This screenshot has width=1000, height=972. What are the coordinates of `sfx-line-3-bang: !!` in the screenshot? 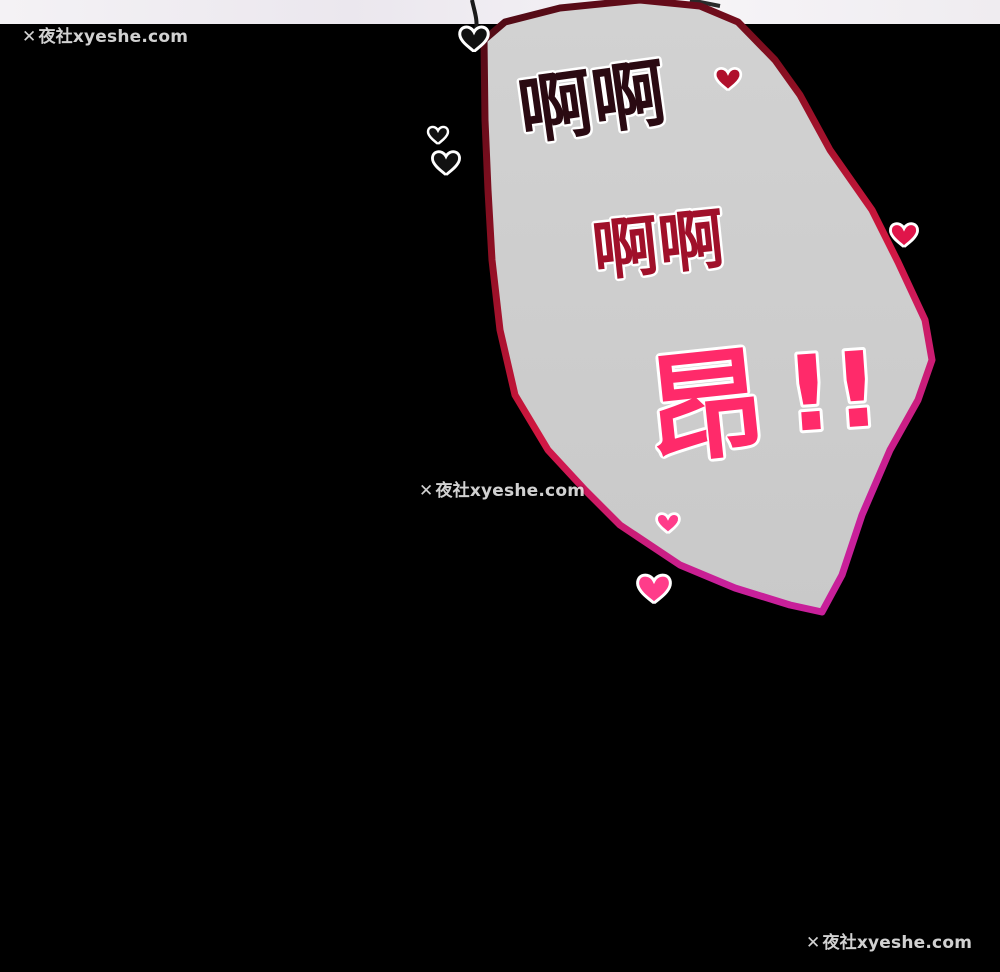 It's located at (832, 392).